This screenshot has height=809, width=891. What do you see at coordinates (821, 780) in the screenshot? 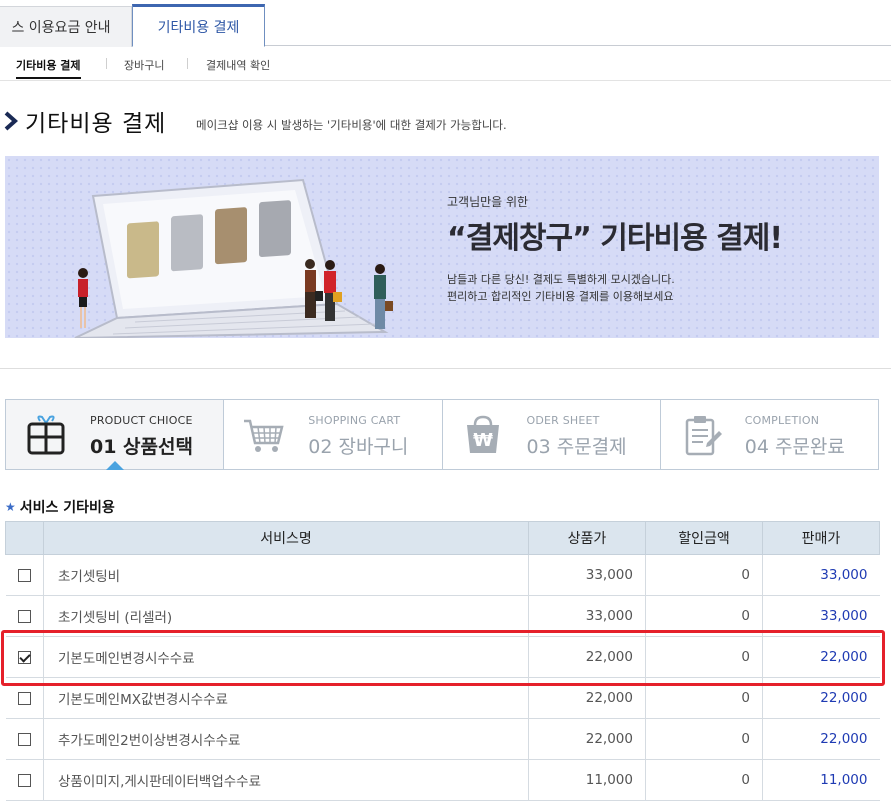
I see `sale-price: 11,000` at bounding box center [821, 780].